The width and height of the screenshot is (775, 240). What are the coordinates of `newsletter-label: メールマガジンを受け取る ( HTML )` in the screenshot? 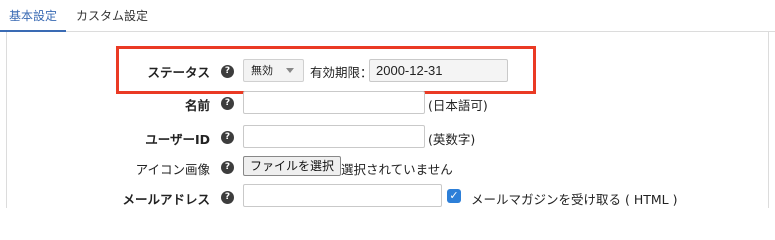 It's located at (574, 199).